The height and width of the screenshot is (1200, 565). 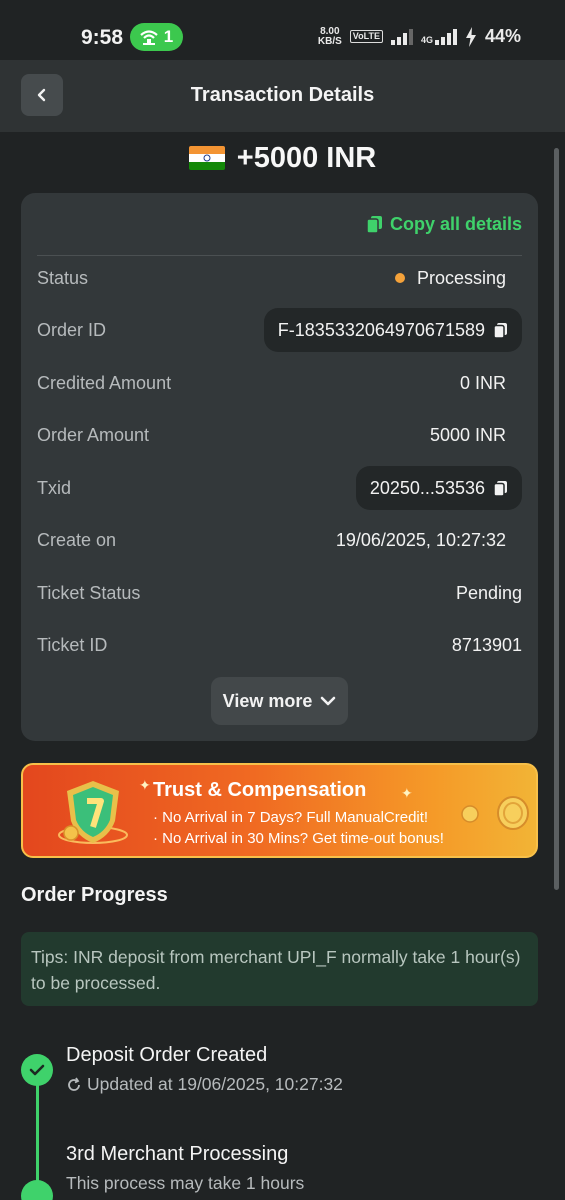 What do you see at coordinates (282, 30) in the screenshot?
I see `status-bar: 9:58 1 8.00 KB/S VoLTE 4G 44%` at bounding box center [282, 30].